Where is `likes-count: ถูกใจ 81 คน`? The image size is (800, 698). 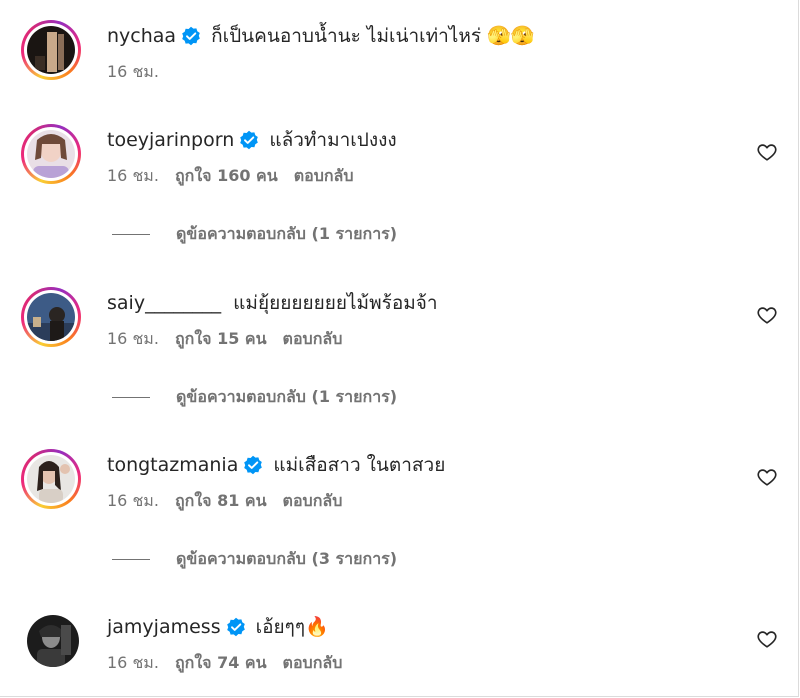
likes-count: ถูกใจ 81 คน is located at coordinates (221, 500).